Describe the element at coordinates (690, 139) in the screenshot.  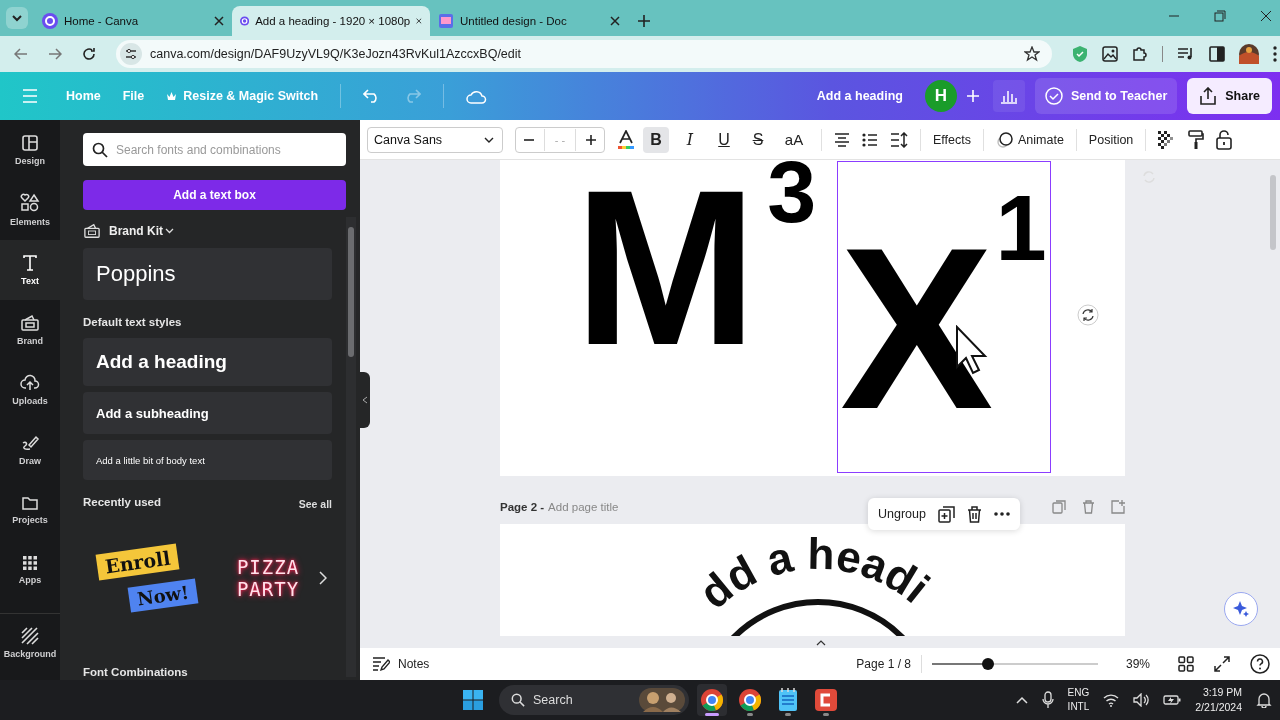
I see `format-toggle: I` at that location.